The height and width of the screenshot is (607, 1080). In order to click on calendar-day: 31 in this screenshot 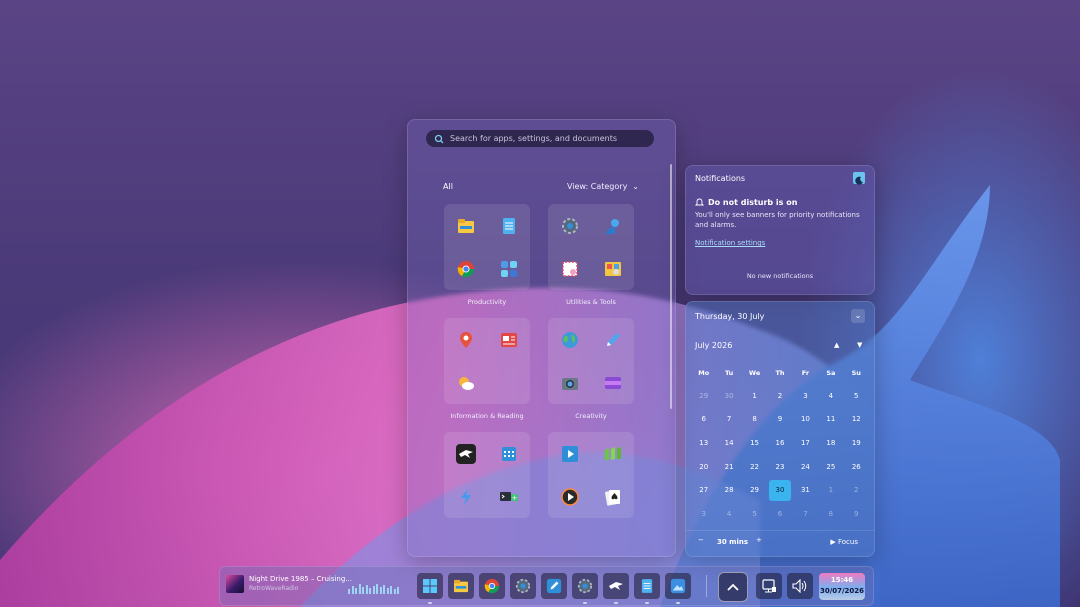, I will do `click(805, 490)`.